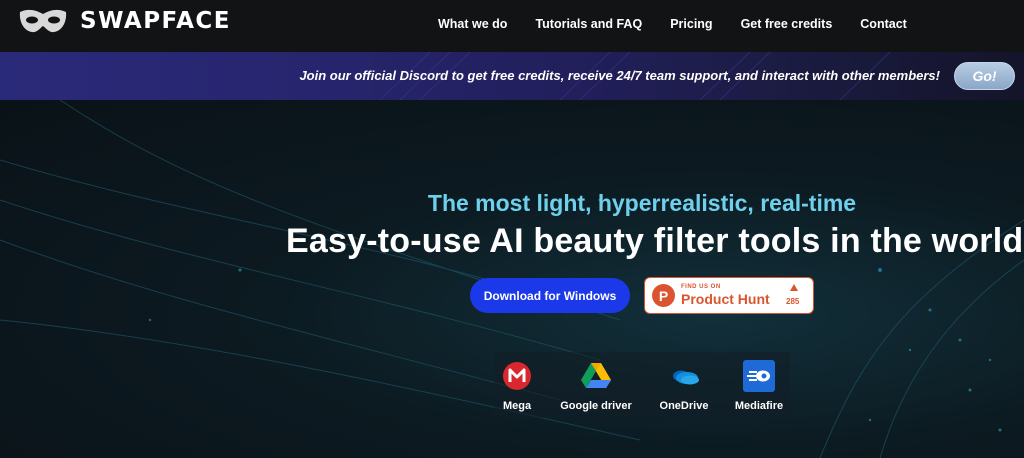 The width and height of the screenshot is (1024, 458). I want to click on upvote-arrow-icon, so click(794, 287).